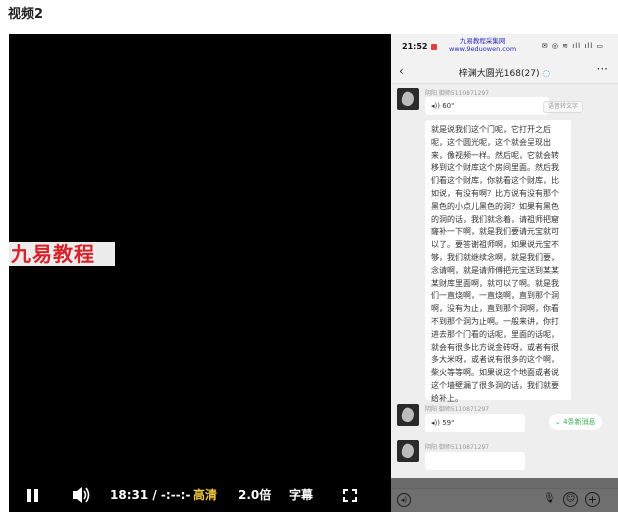 This screenshot has height=512, width=618. Describe the element at coordinates (546, 74) in the screenshot. I see `chat-bubble-icon: ◌` at that location.